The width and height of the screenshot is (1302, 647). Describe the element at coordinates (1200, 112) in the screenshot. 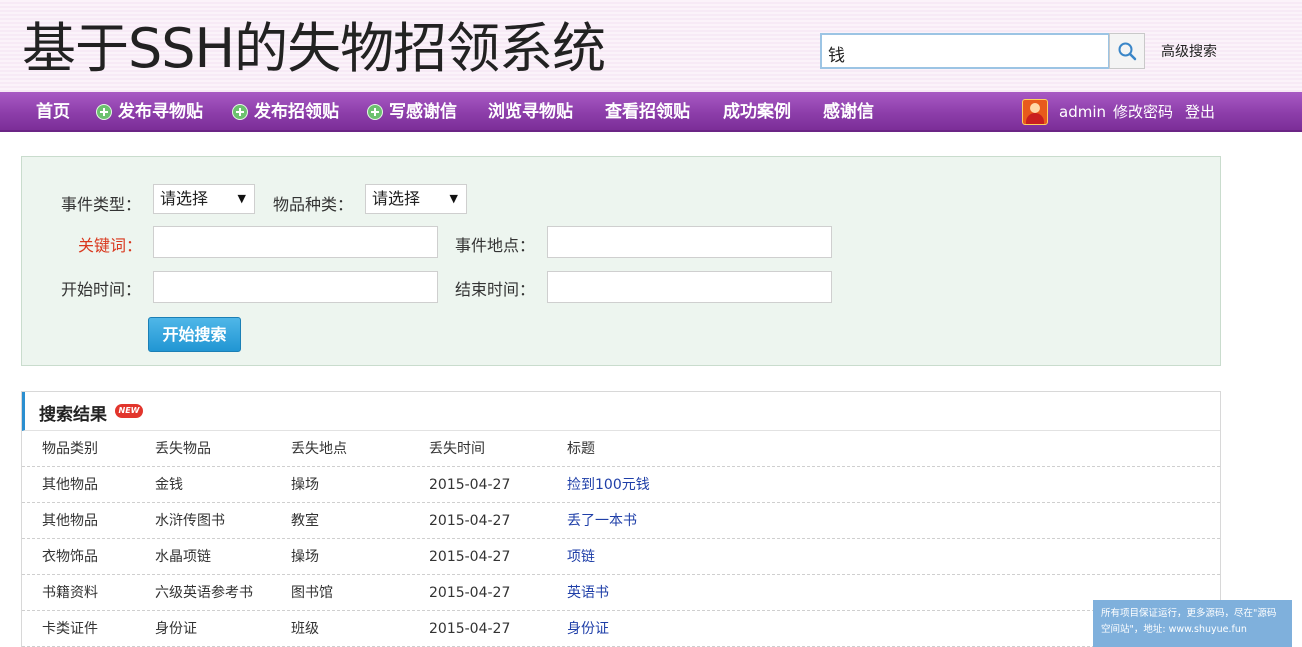

I see `logout-link: 登出` at that location.